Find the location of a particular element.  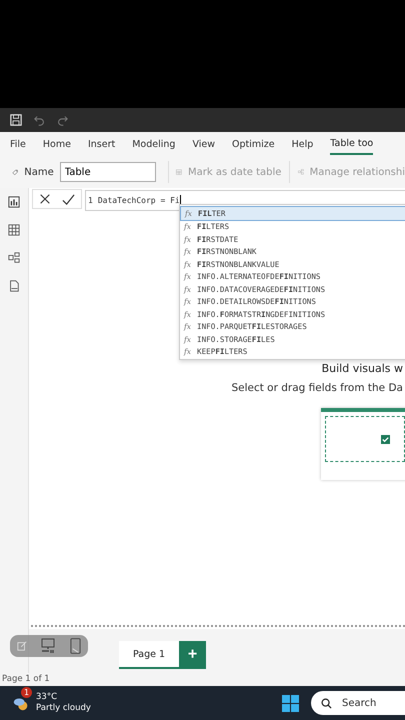

menu-tab: Help is located at coordinates (303, 144).